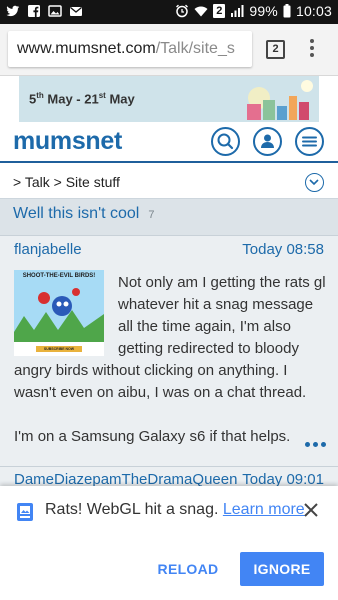 Image resolution: width=338 pixels, height=600 pixels. Describe the element at coordinates (264, 509) in the screenshot. I see `learn-more-link: Learn more` at that location.